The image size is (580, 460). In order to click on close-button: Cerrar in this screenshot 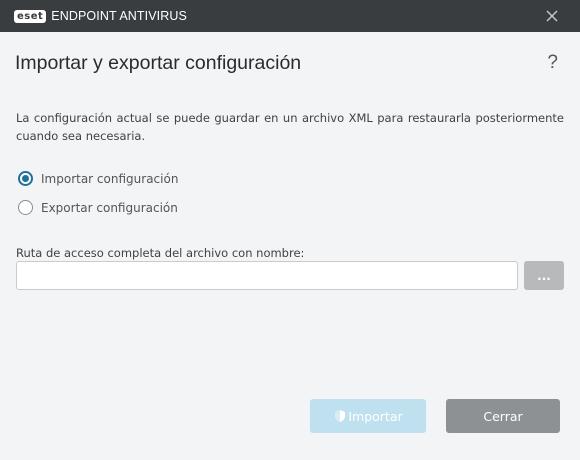, I will do `click(503, 416)`.